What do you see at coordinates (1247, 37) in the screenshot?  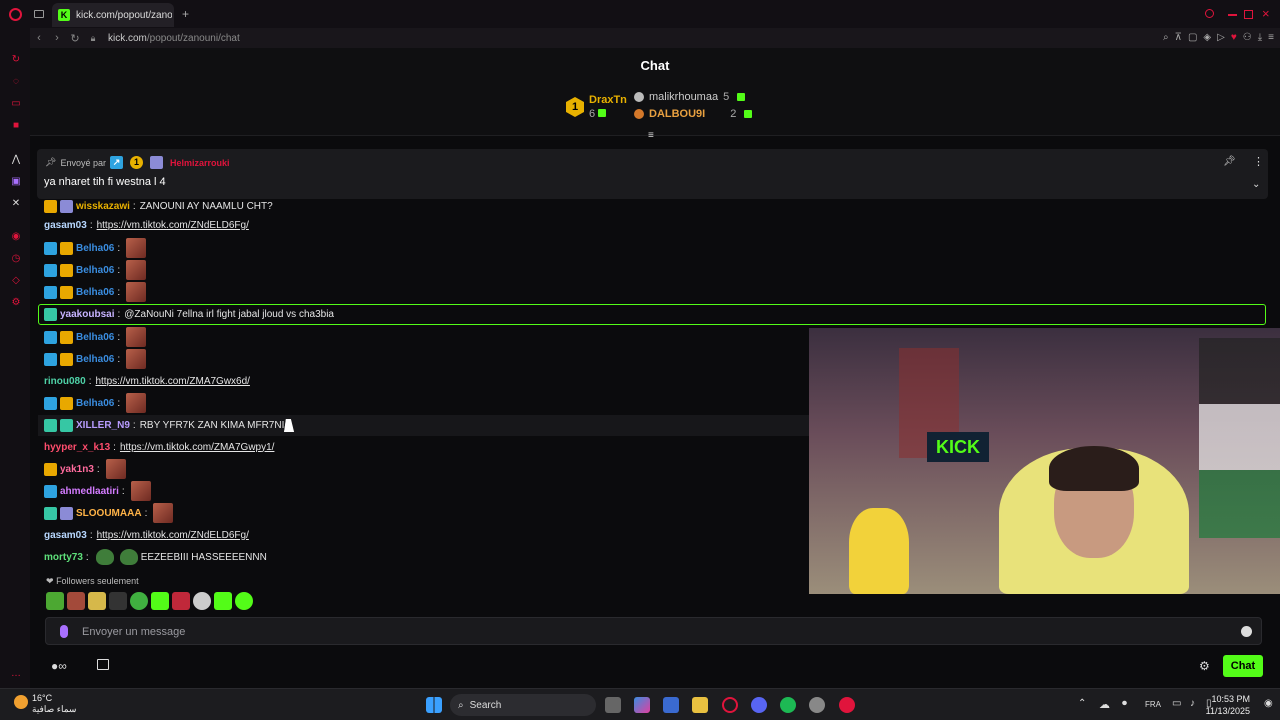 I see `extensions-icon: ⚇` at bounding box center [1247, 37].